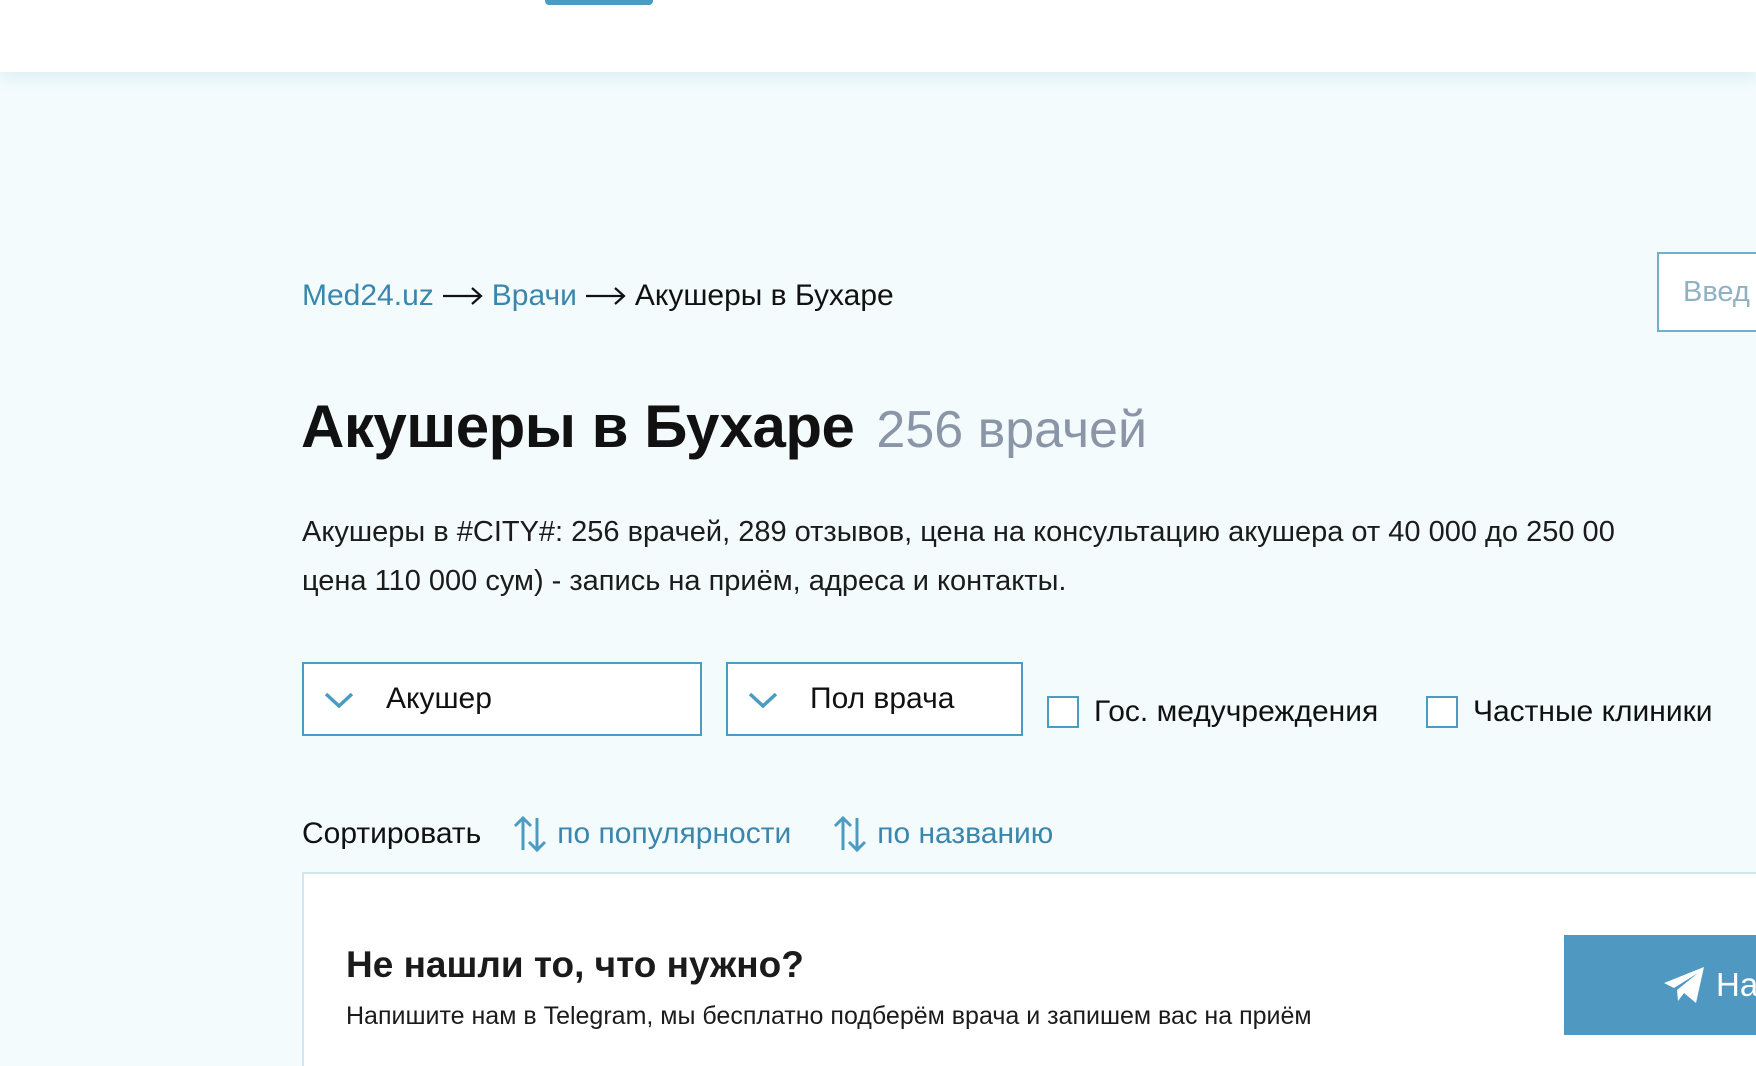 The width and height of the screenshot is (1756, 1066). I want to click on private-clinics-label: Частные клиники, so click(1593, 711).